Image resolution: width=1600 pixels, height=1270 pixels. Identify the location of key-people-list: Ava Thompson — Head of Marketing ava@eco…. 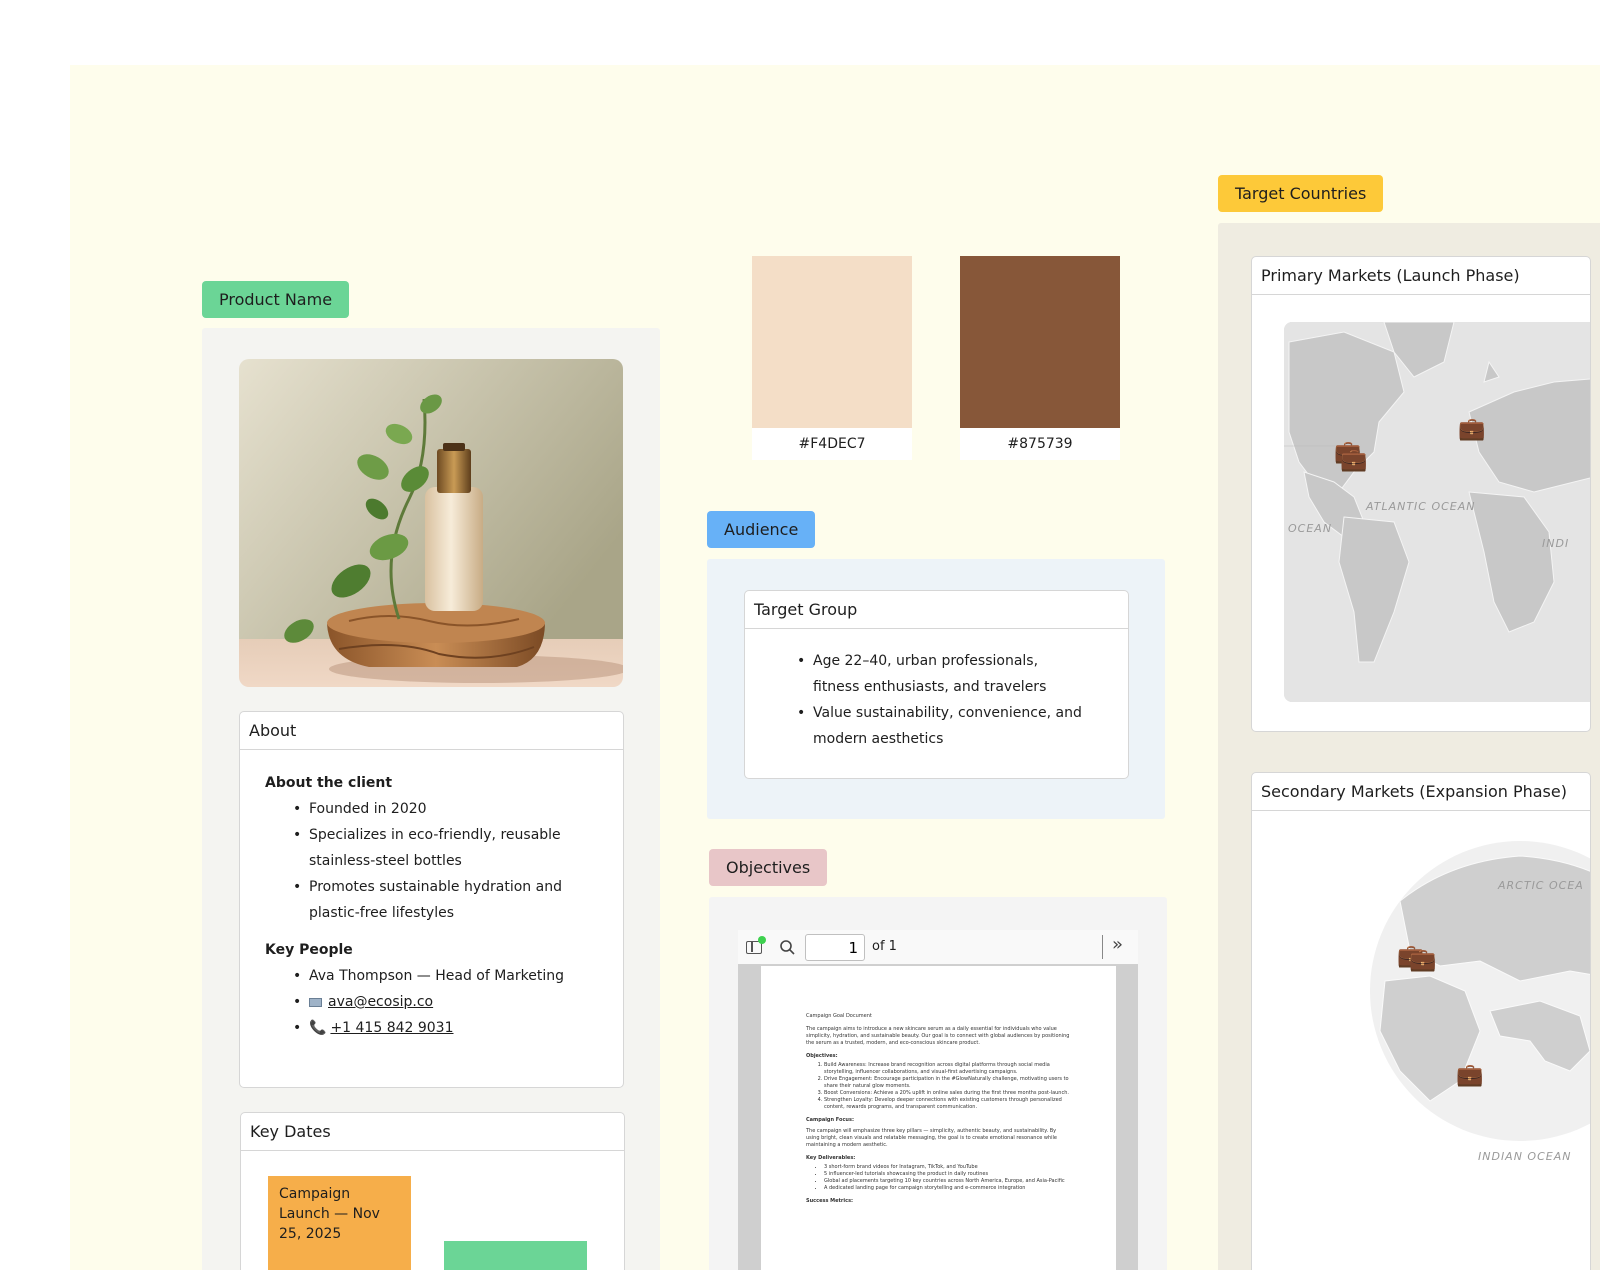
(446, 1002).